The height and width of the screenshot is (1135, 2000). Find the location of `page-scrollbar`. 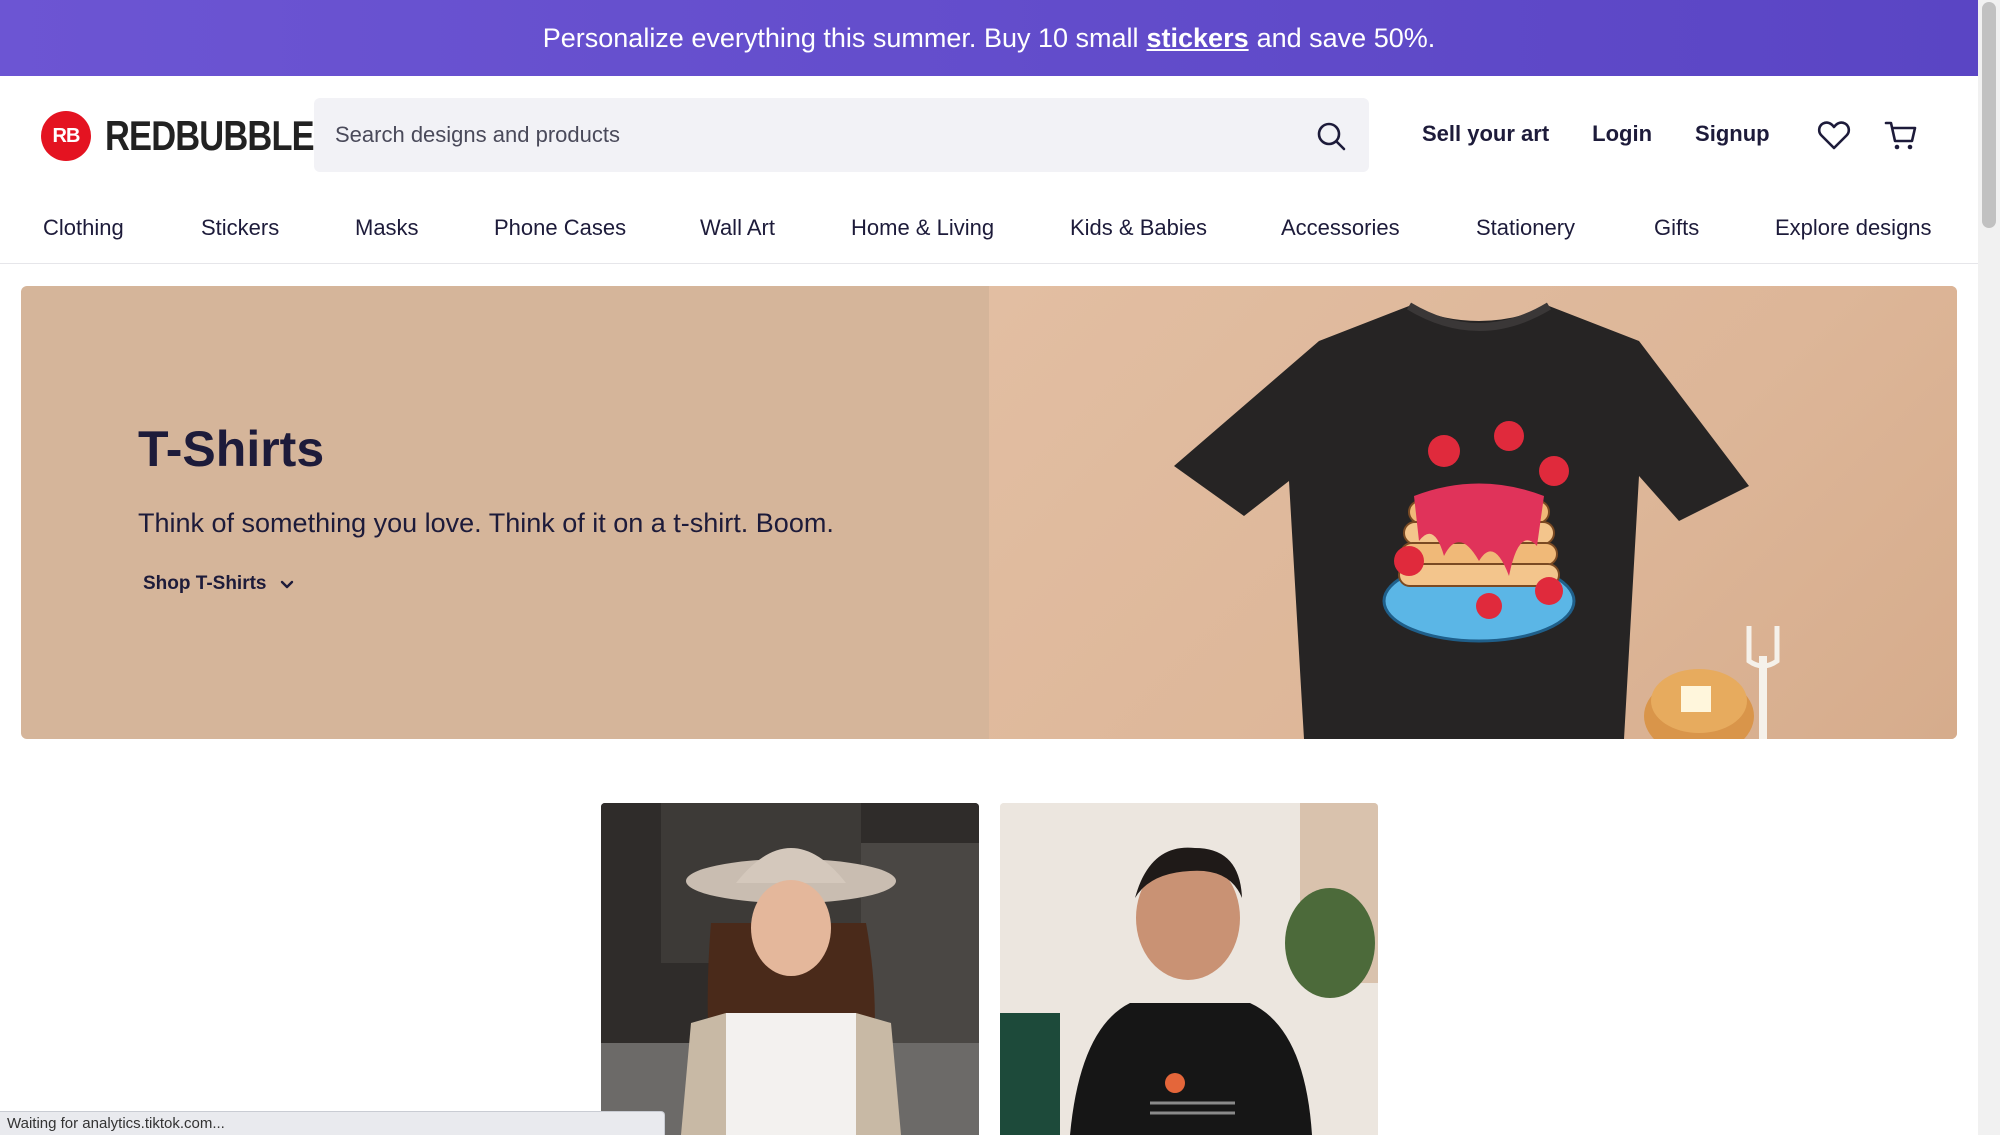

page-scrollbar is located at coordinates (1989, 567).